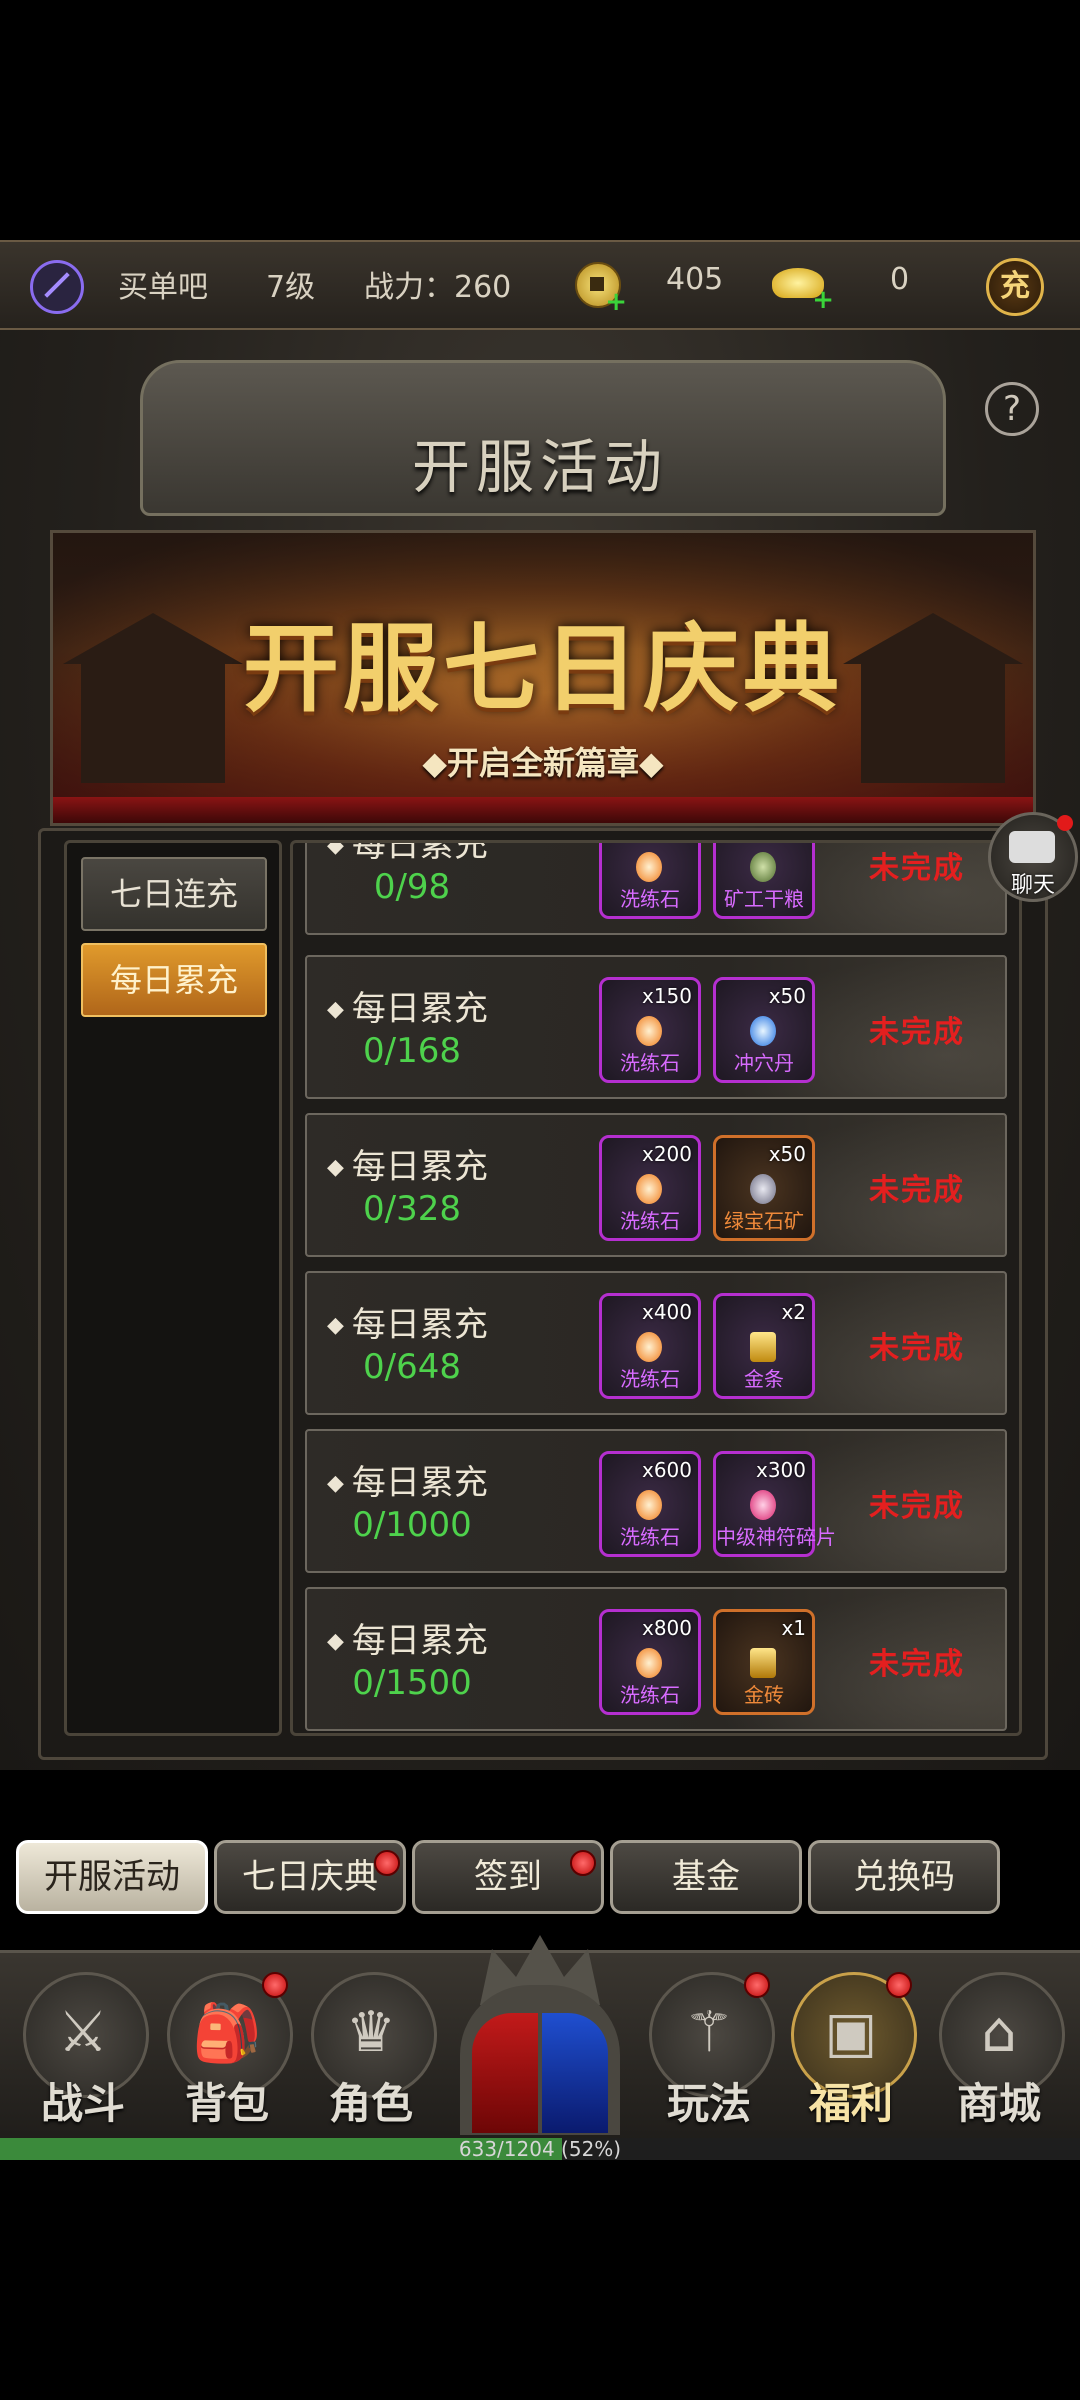 This screenshot has height=2400, width=1080. I want to click on recharge-label: 充, so click(1015, 286).